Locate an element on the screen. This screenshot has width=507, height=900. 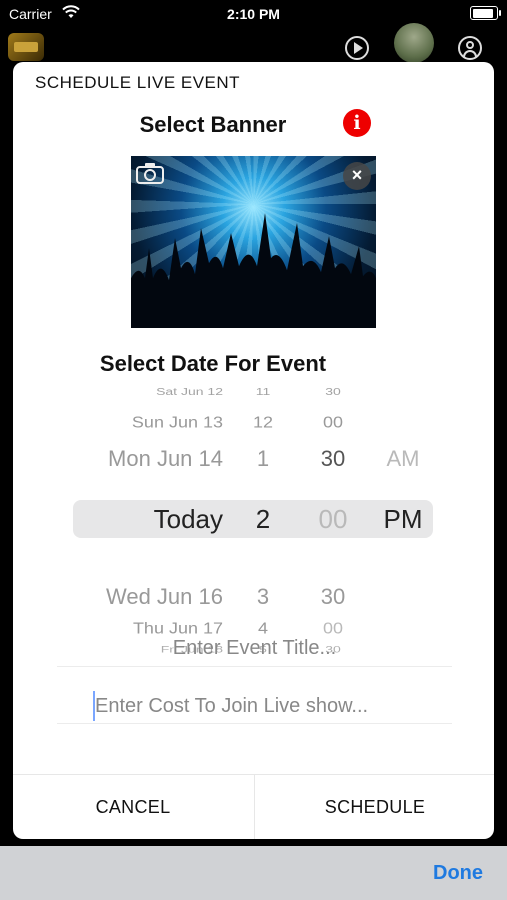
profile-icon is located at coordinates (470, 48).